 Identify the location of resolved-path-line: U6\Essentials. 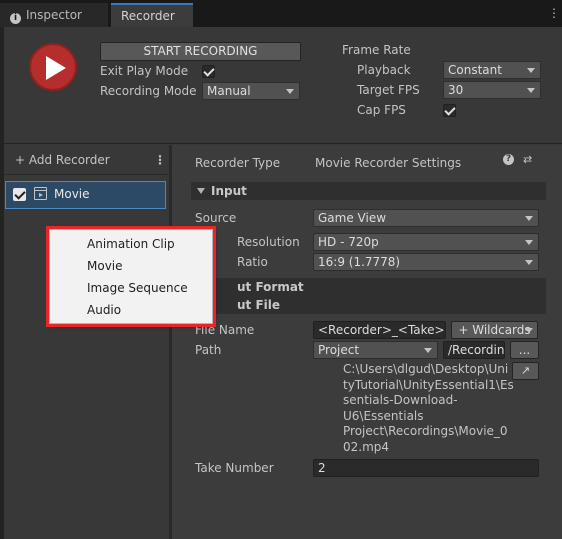
(383, 415).